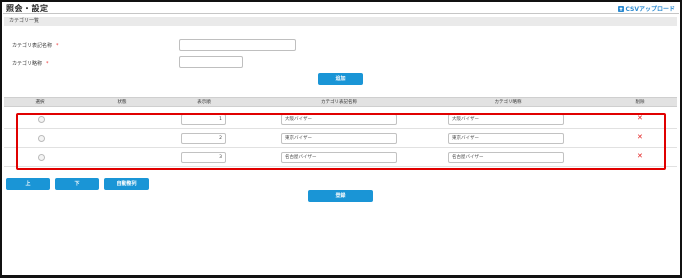 The image size is (682, 278). Describe the element at coordinates (30, 64) in the screenshot. I see `short-name-label: カテゴリ略称 *` at that location.